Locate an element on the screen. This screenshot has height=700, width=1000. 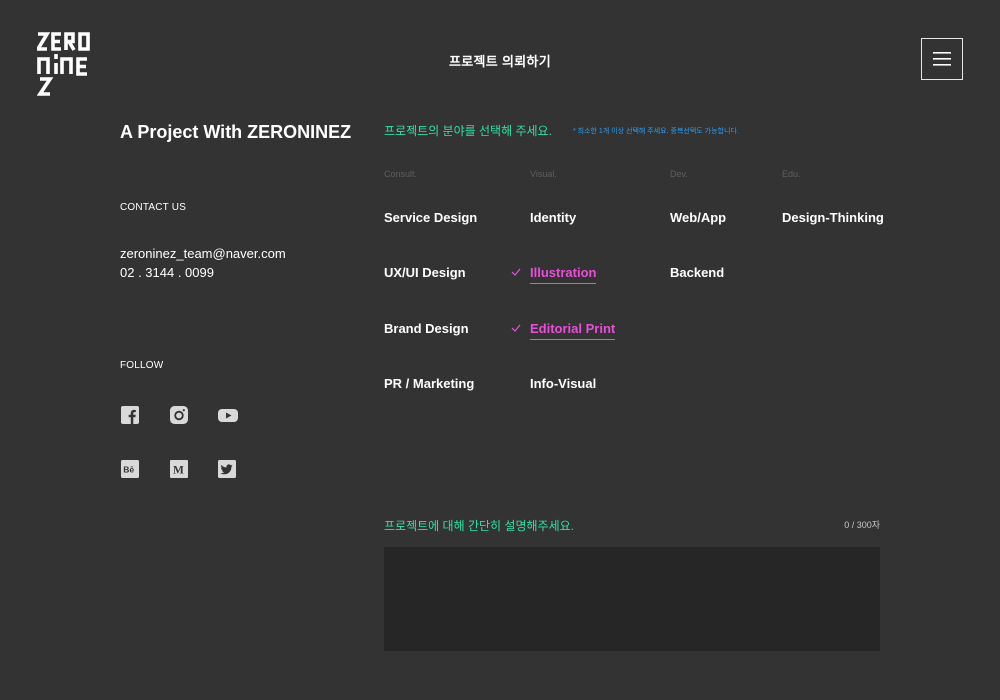
contact-phone: 02 . 3144 . 0099 is located at coordinates (167, 272).